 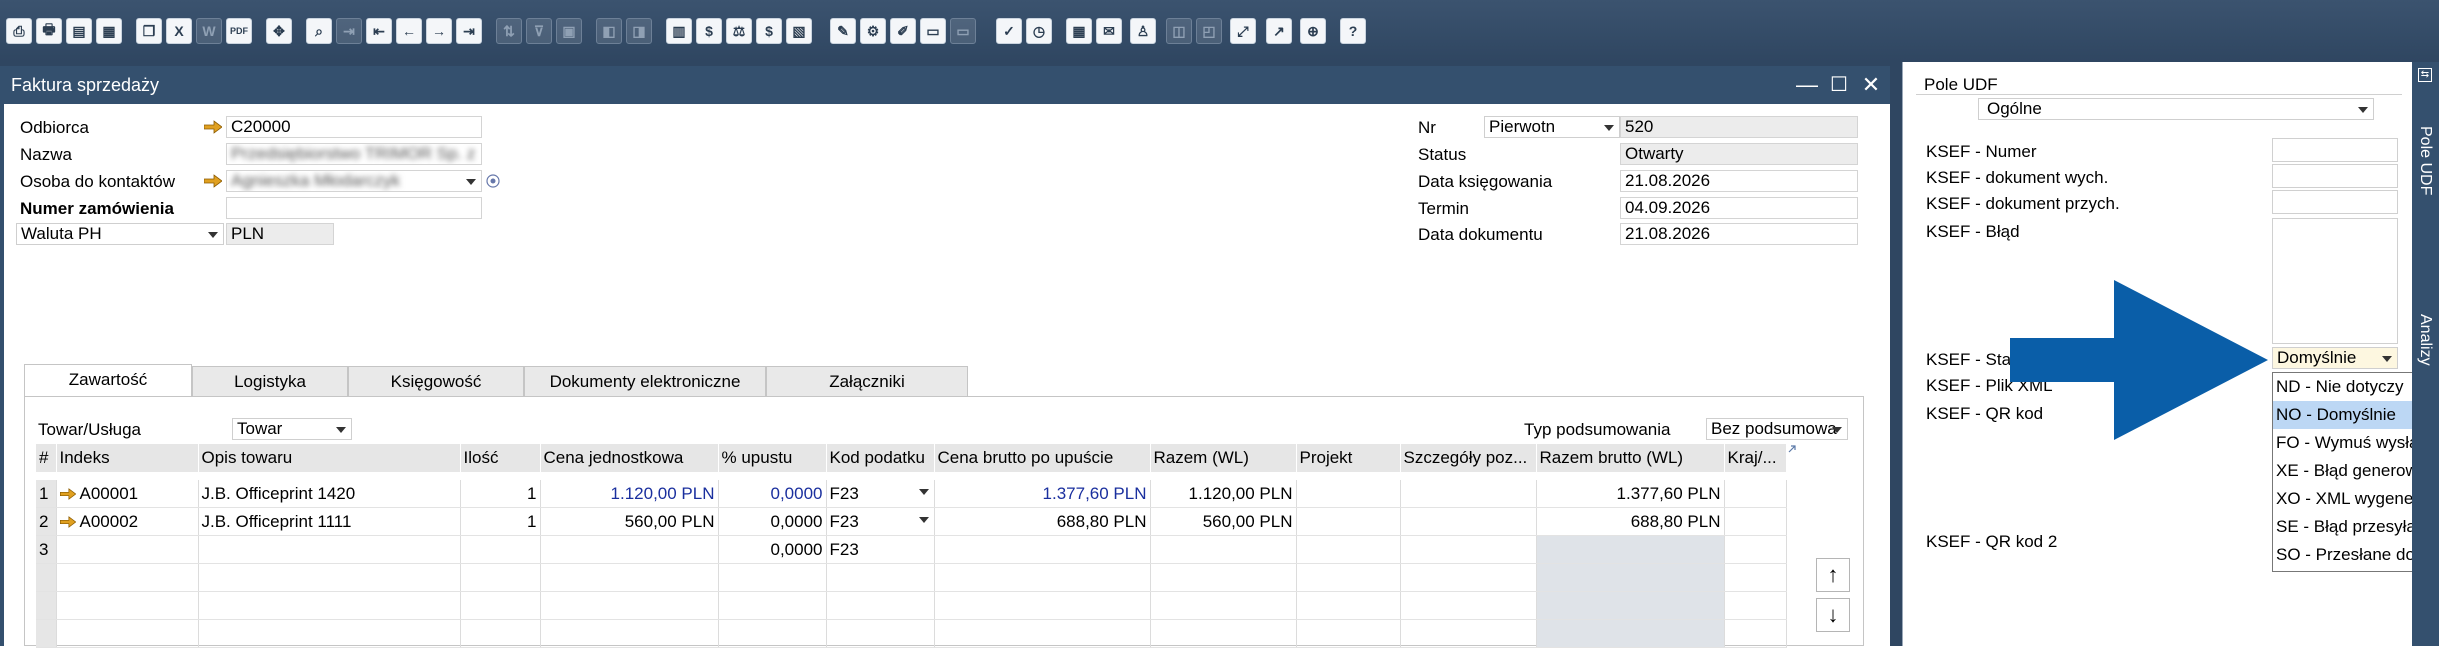 I want to click on payment-icon: $, so click(x=709, y=31).